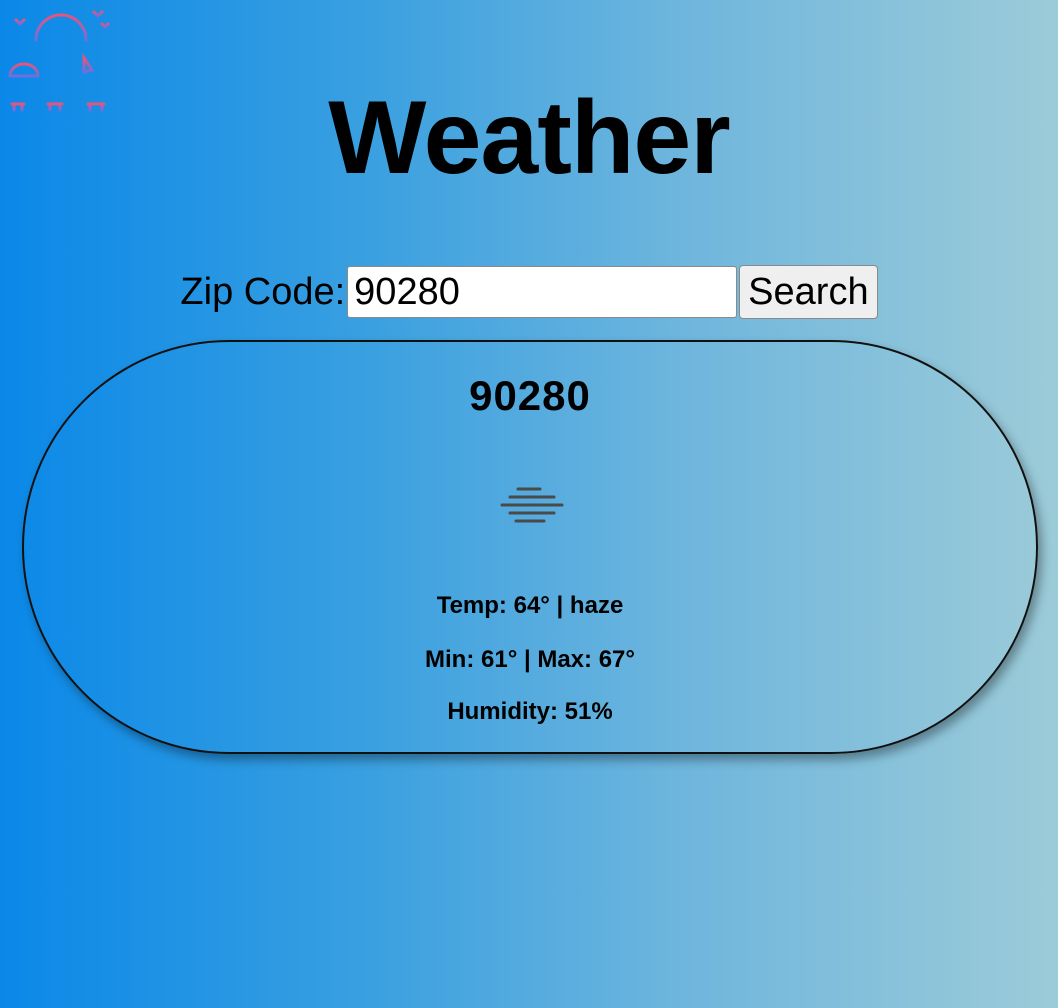 The image size is (1058, 1008). What do you see at coordinates (530, 395) in the screenshot?
I see `result-zip-code: 90280` at bounding box center [530, 395].